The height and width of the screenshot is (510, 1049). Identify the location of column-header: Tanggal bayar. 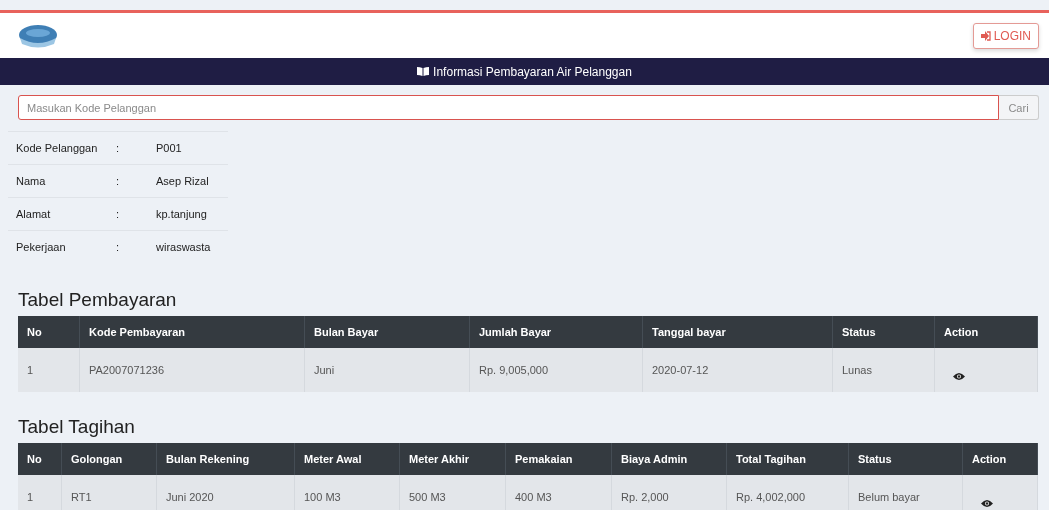
(738, 332).